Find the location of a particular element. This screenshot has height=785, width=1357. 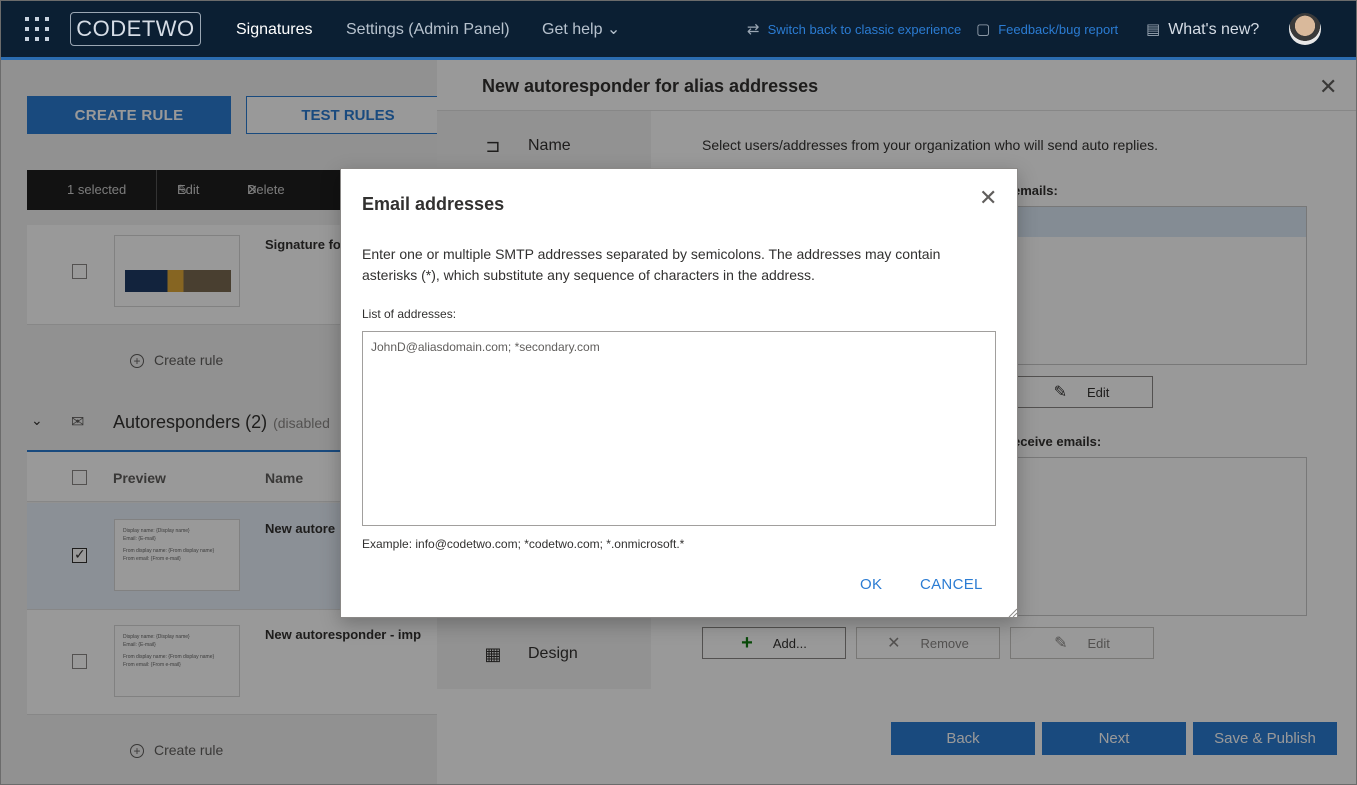

resize-grip-icon is located at coordinates (1012, 612).